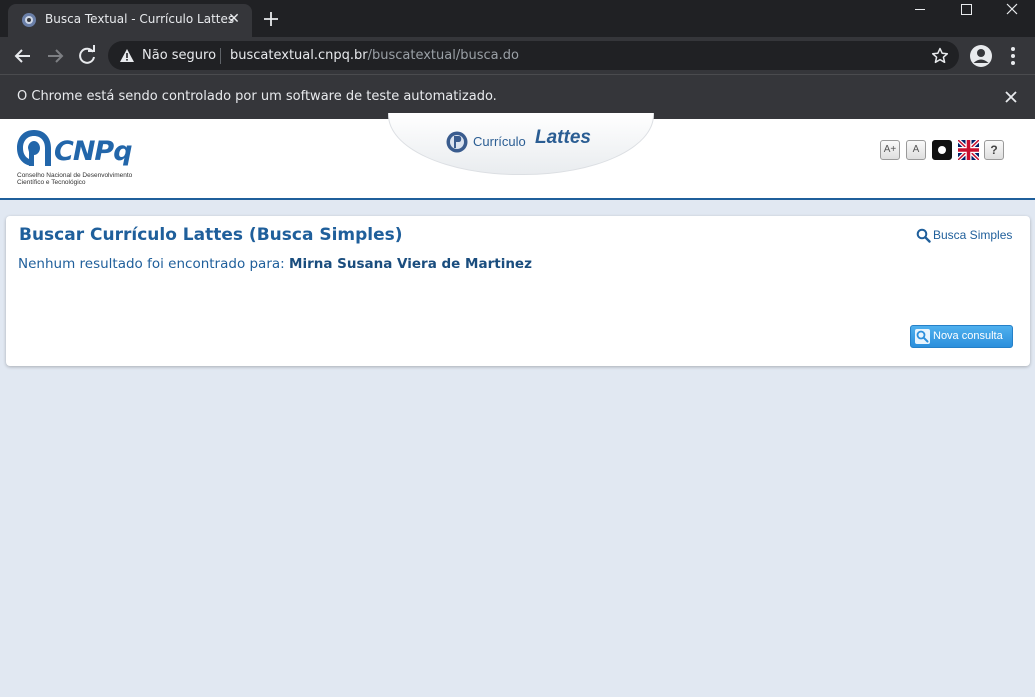 The width and height of the screenshot is (1035, 697). Describe the element at coordinates (994, 150) in the screenshot. I see `help-button: ?` at that location.